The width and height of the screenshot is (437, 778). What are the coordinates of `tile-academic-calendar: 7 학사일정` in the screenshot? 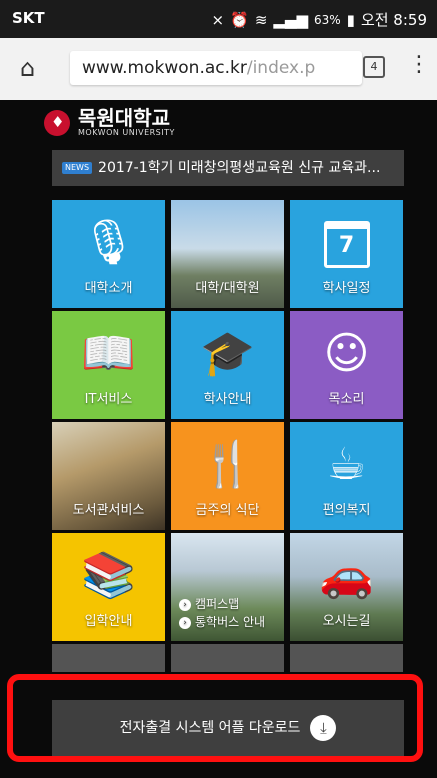 It's located at (346, 254).